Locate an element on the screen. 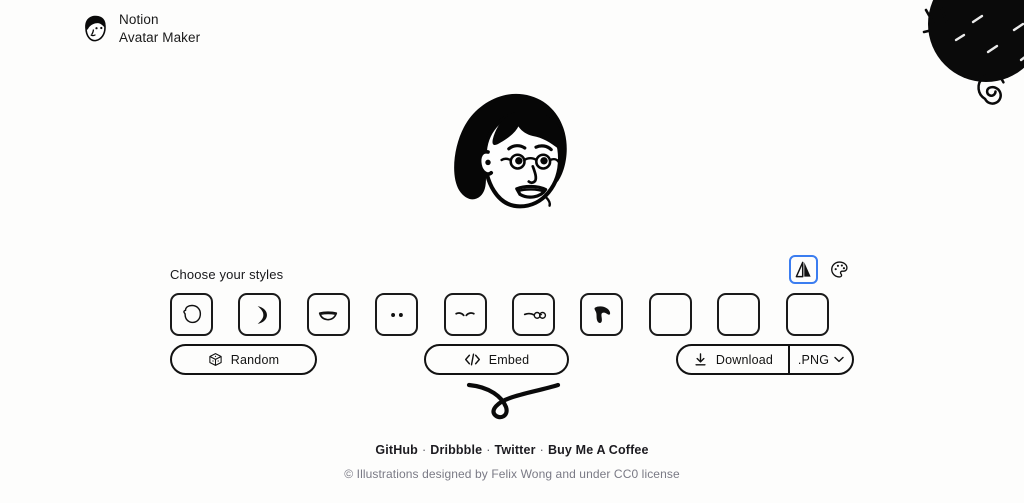 The image size is (1024, 503). details-icon is located at coordinates (739, 315).